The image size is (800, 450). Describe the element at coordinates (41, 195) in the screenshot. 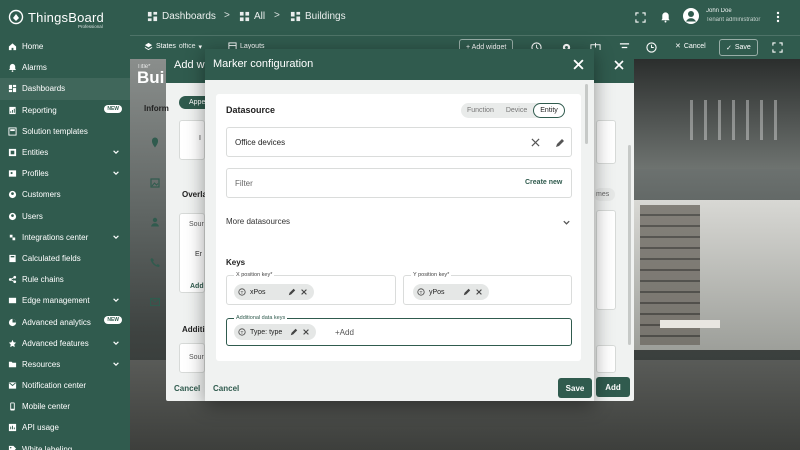

I see `sidebar-item-label: Customers` at that location.